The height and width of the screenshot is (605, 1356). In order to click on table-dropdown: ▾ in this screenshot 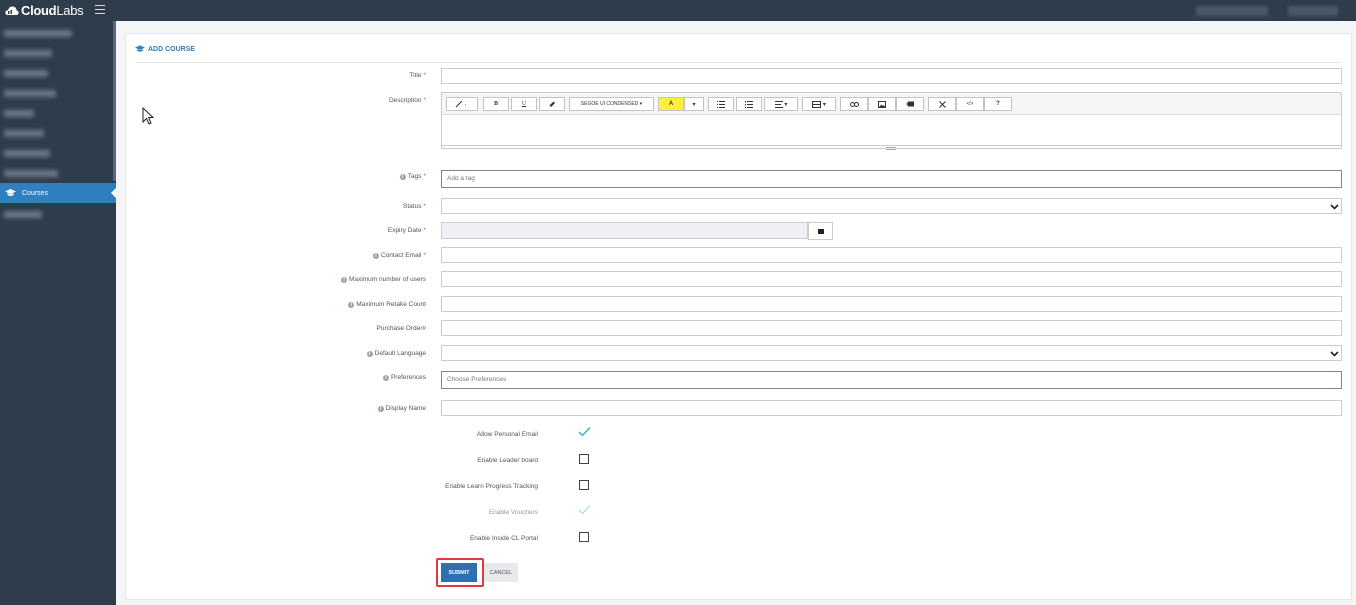, I will do `click(819, 104)`.